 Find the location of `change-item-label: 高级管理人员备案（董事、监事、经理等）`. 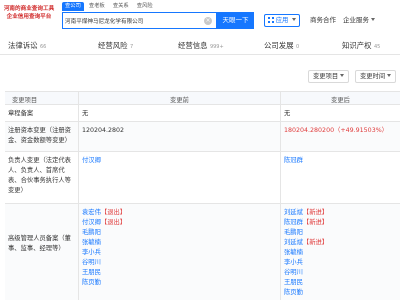

change-item-label: 高级管理人员备案（董事、监事、经理等） is located at coordinates (39, 243).